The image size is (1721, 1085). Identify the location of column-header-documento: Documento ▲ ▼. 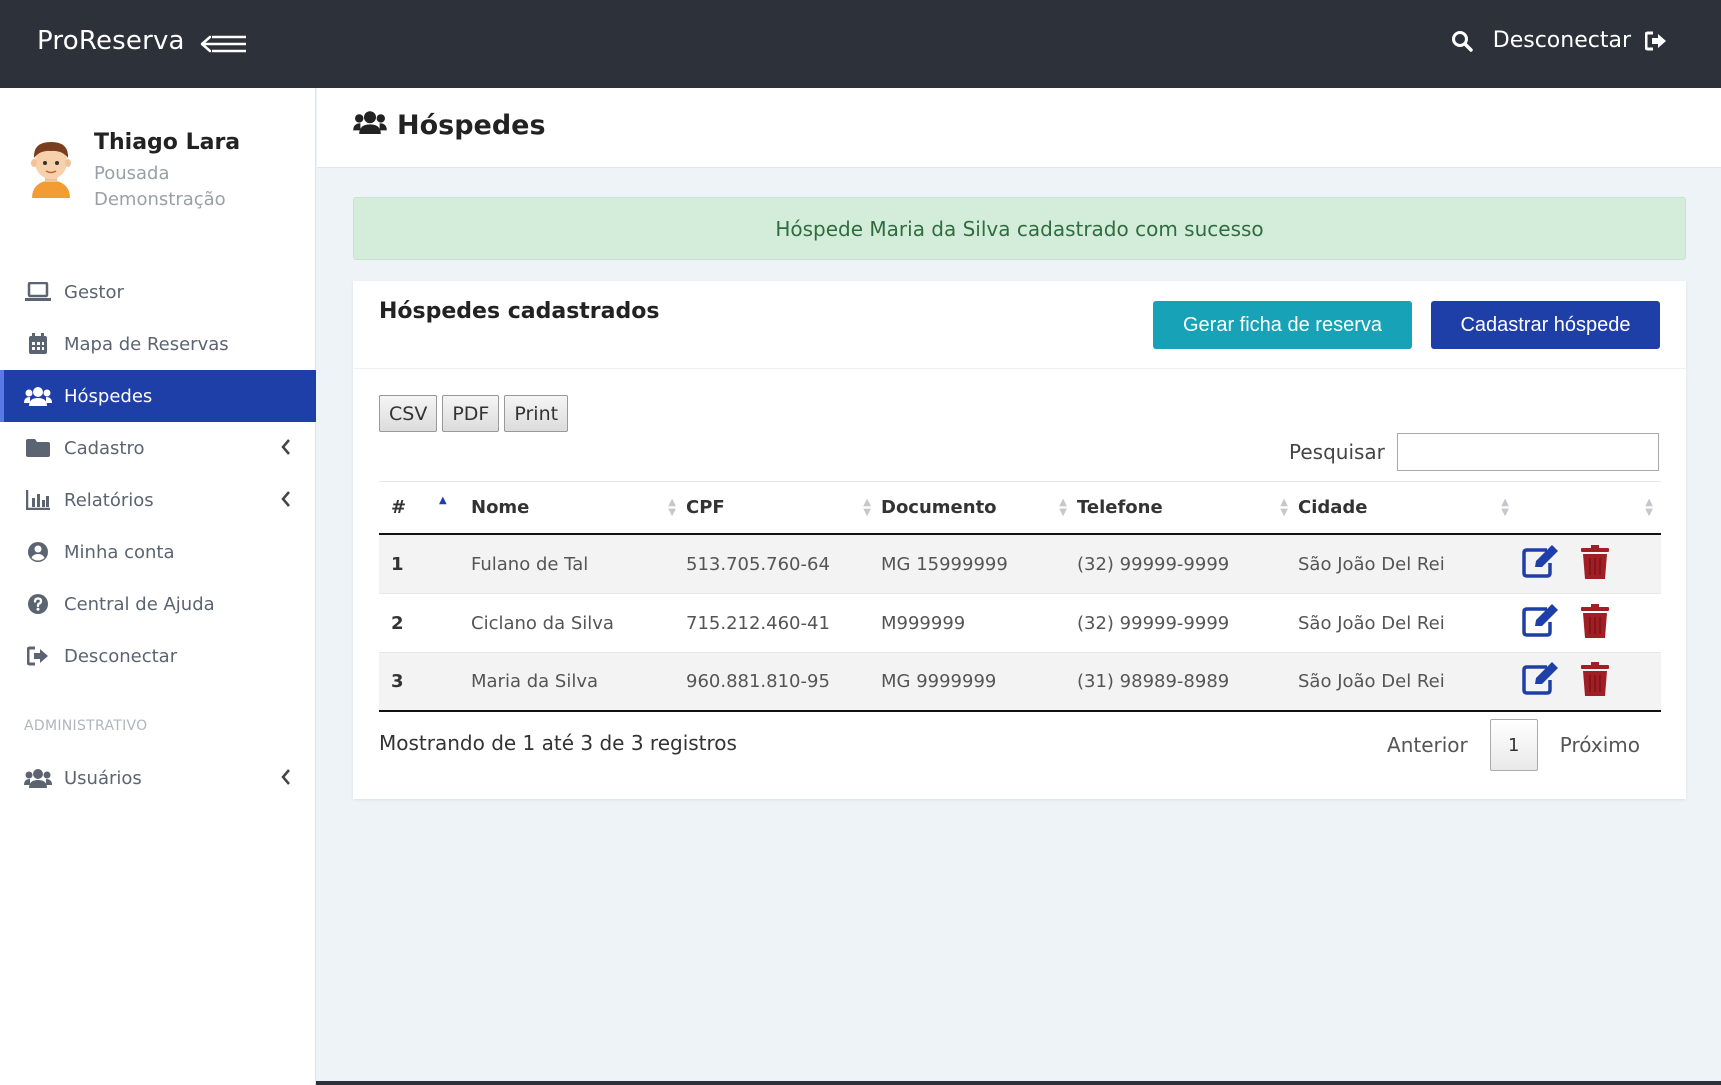
(977, 507).